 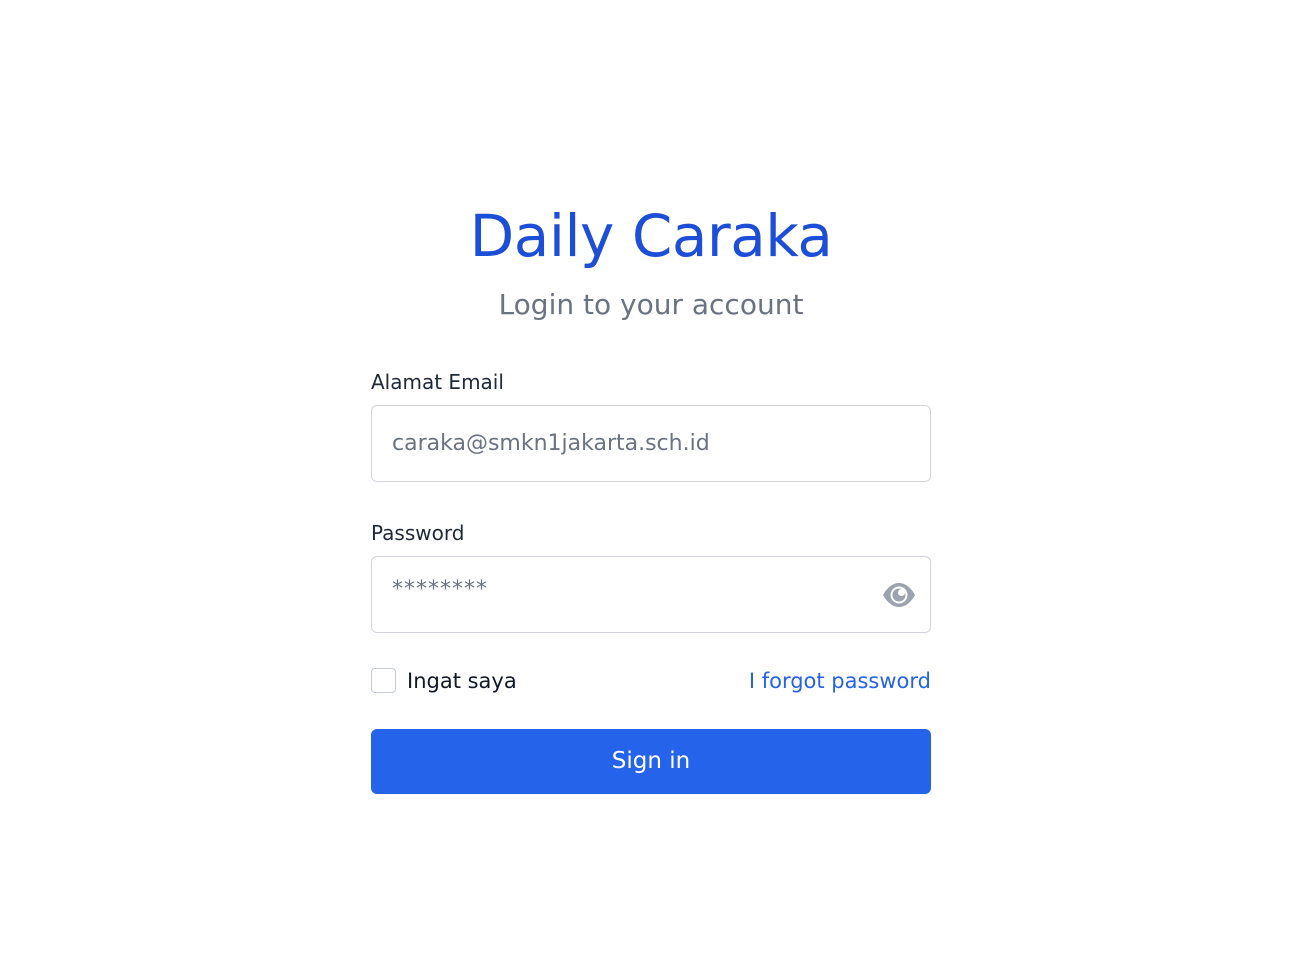 I want to click on page-subtitle: Login to your account, so click(x=651, y=304).